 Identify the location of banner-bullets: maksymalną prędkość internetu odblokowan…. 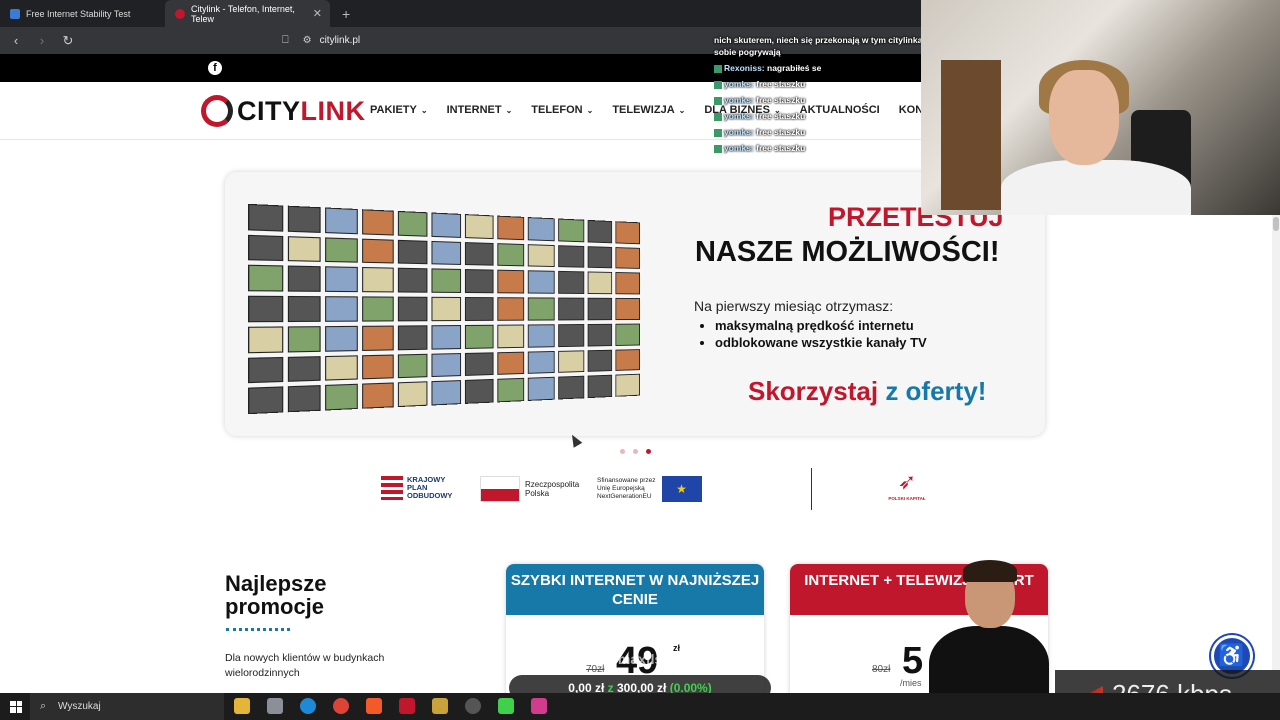
(821, 334).